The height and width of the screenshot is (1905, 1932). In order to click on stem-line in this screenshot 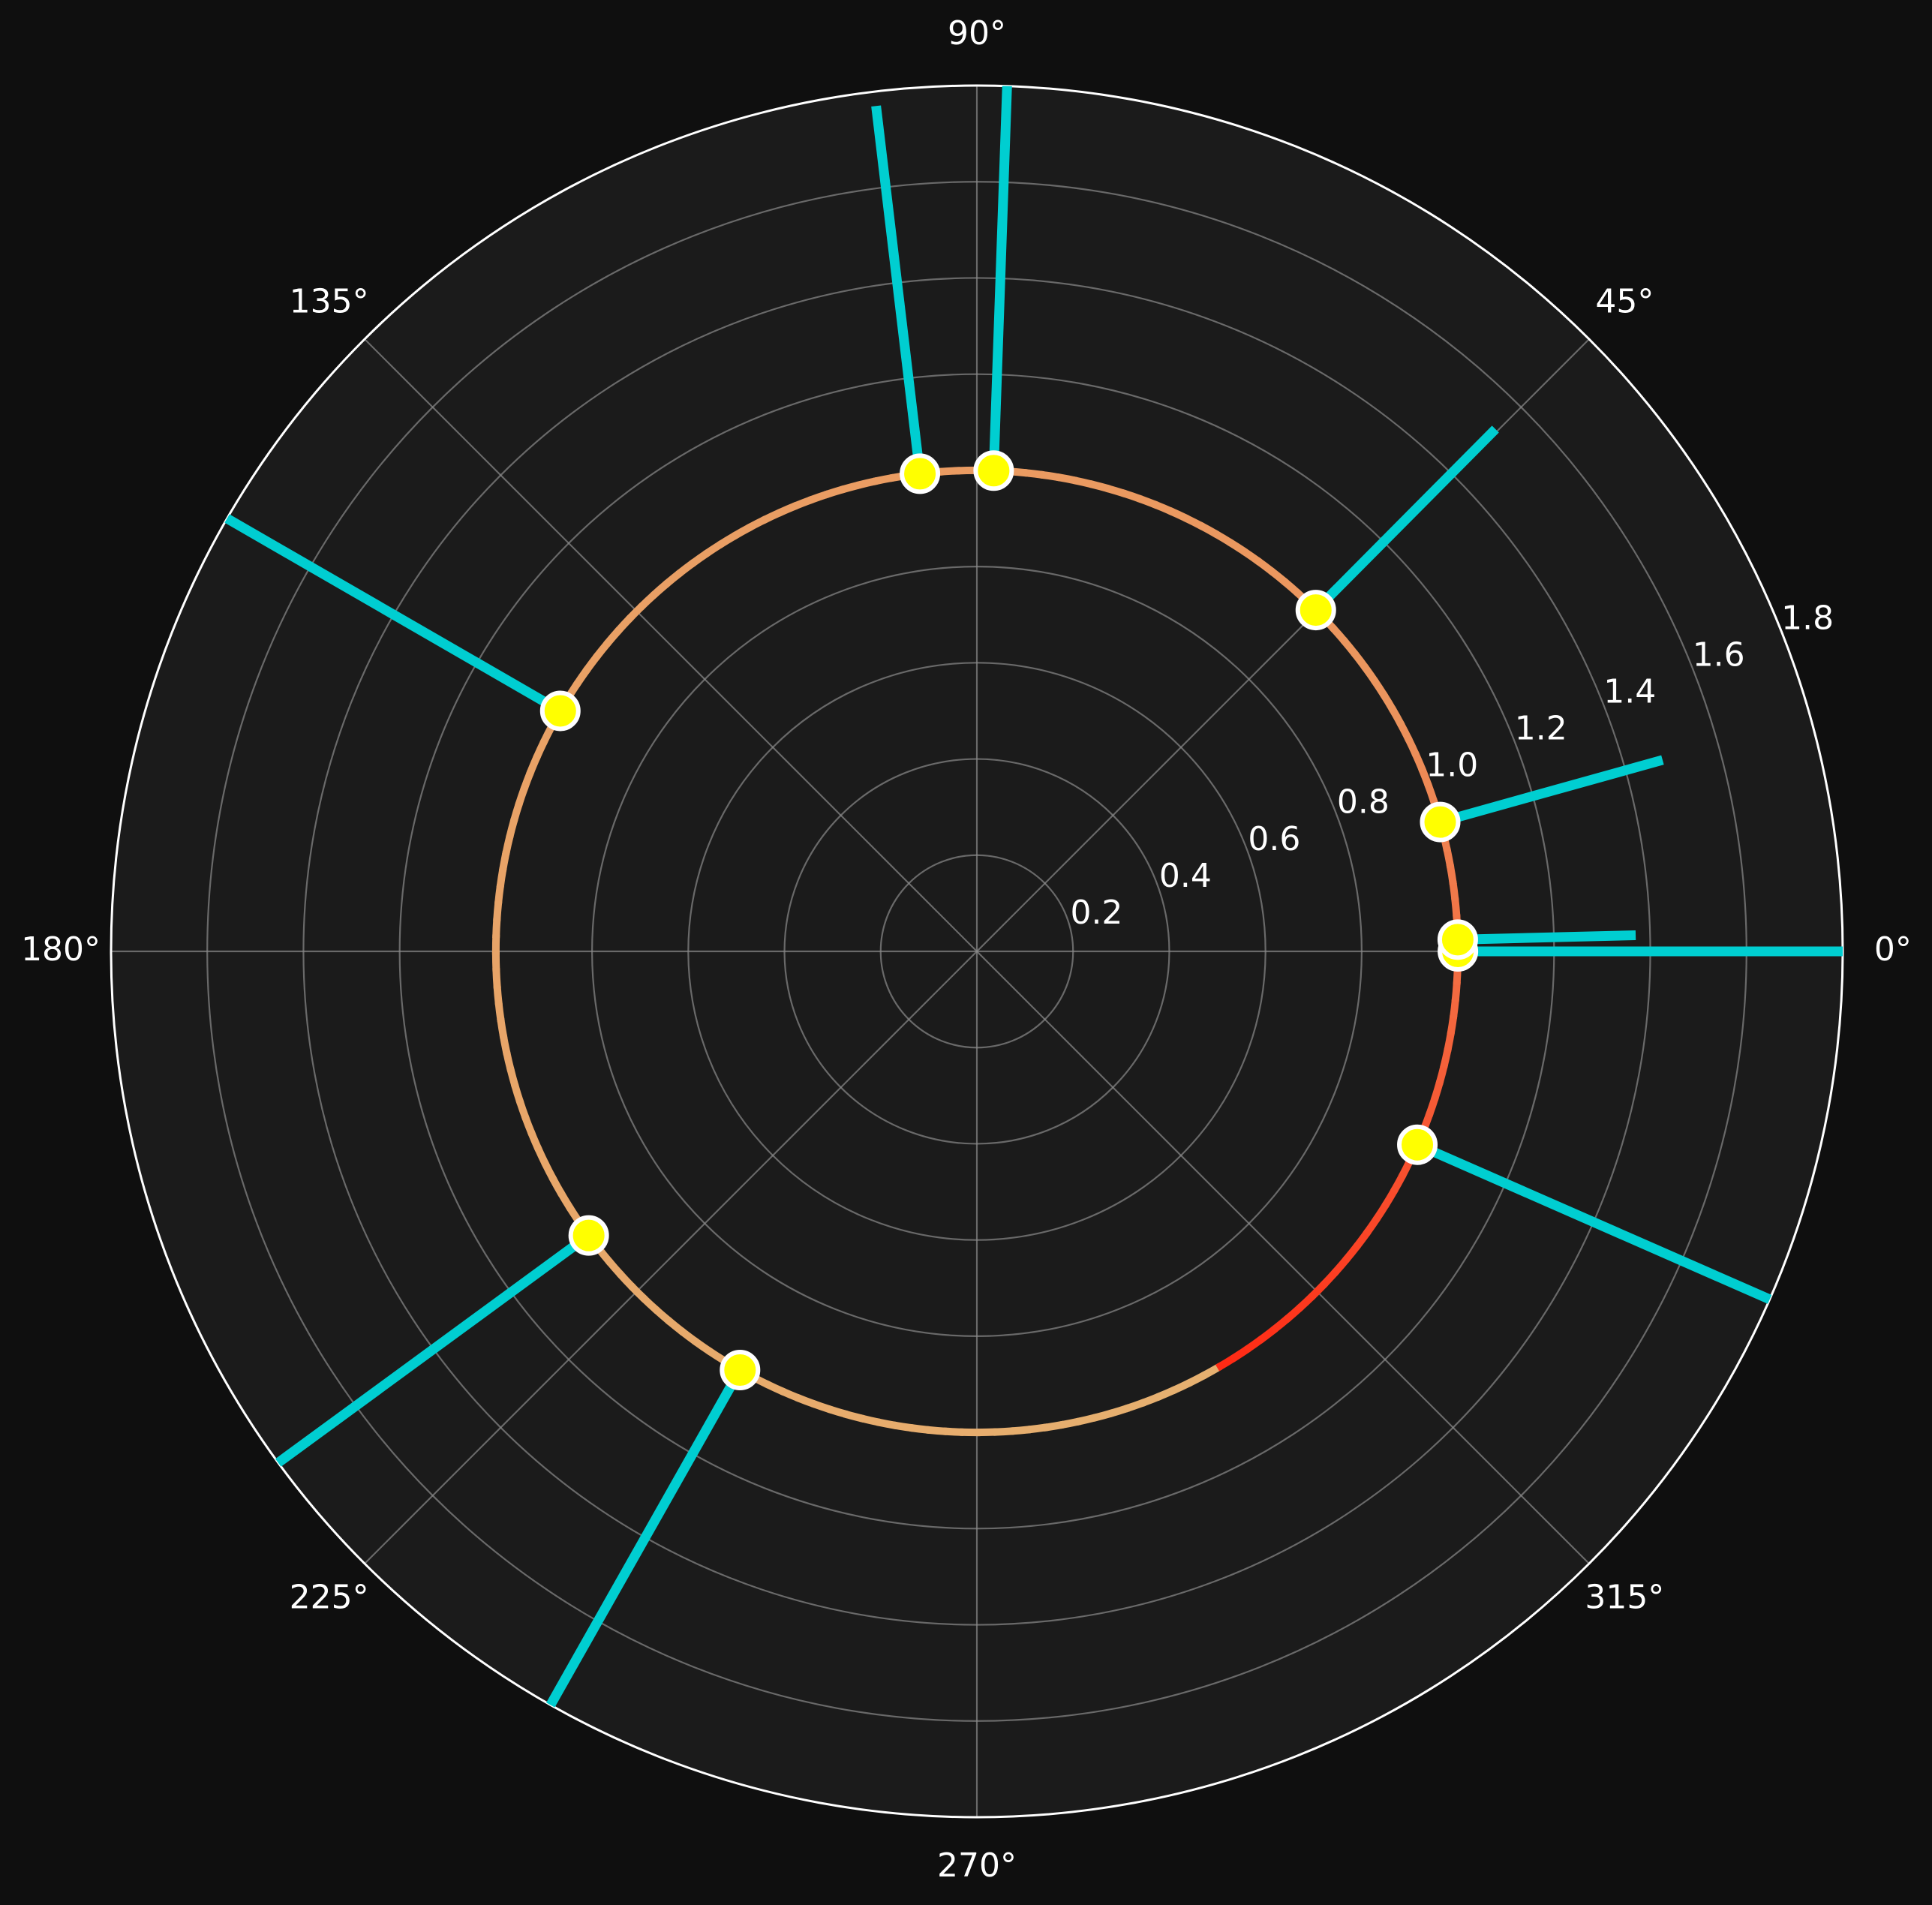, I will do `click(1547, 938)`.